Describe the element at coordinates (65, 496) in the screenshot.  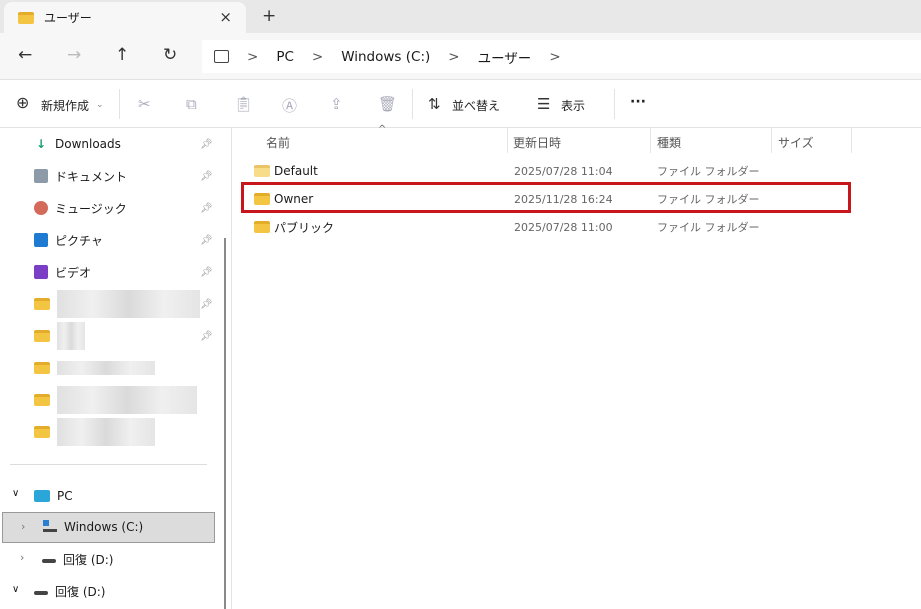
I see `label: PC` at that location.